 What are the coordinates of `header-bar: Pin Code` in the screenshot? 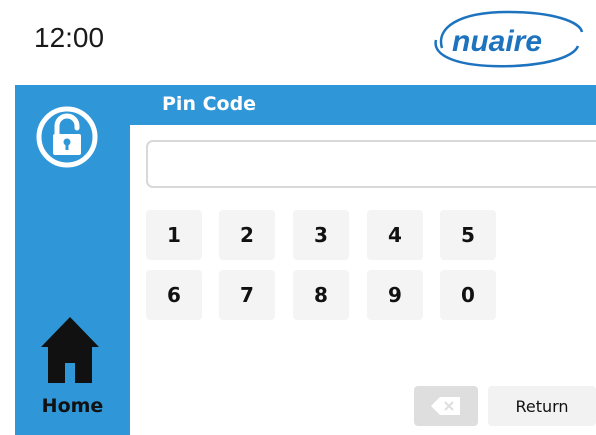 It's located at (363, 105).